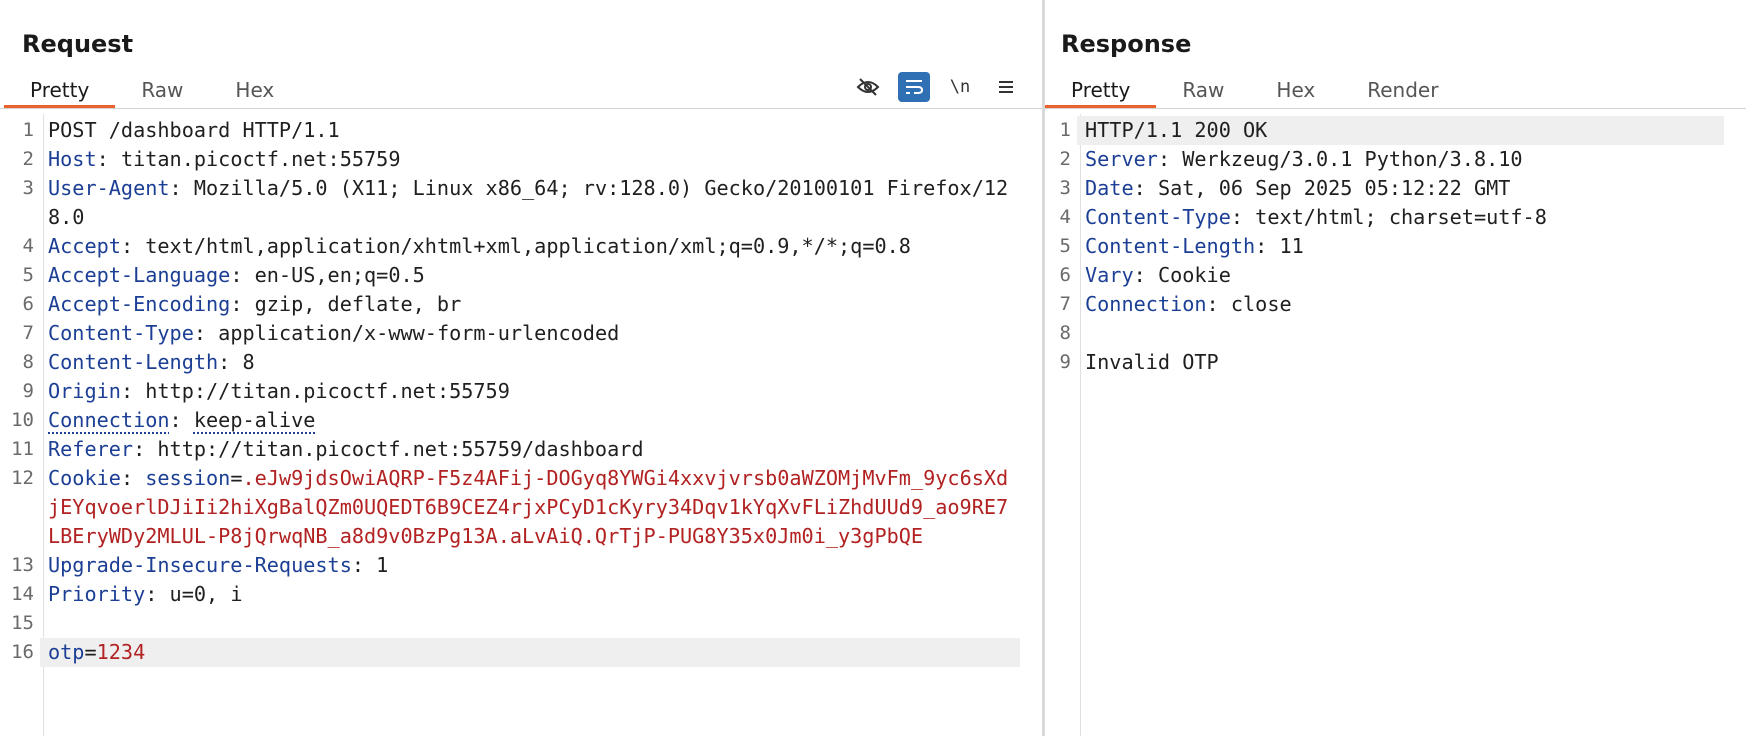 The width and height of the screenshot is (1746, 736). What do you see at coordinates (254, 420) in the screenshot?
I see `header-value: keep-alive` at bounding box center [254, 420].